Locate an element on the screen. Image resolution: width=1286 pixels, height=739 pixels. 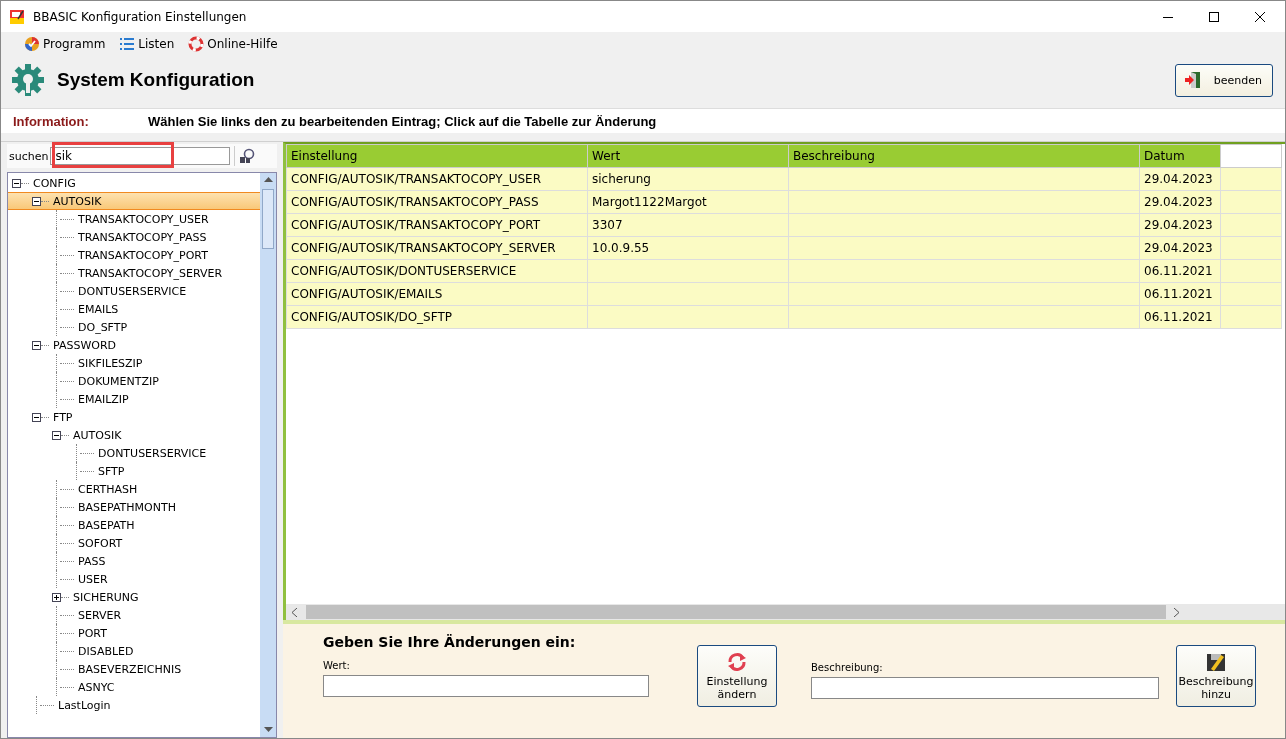
tree-item: EMAILZIP is located at coordinates (134, 399).